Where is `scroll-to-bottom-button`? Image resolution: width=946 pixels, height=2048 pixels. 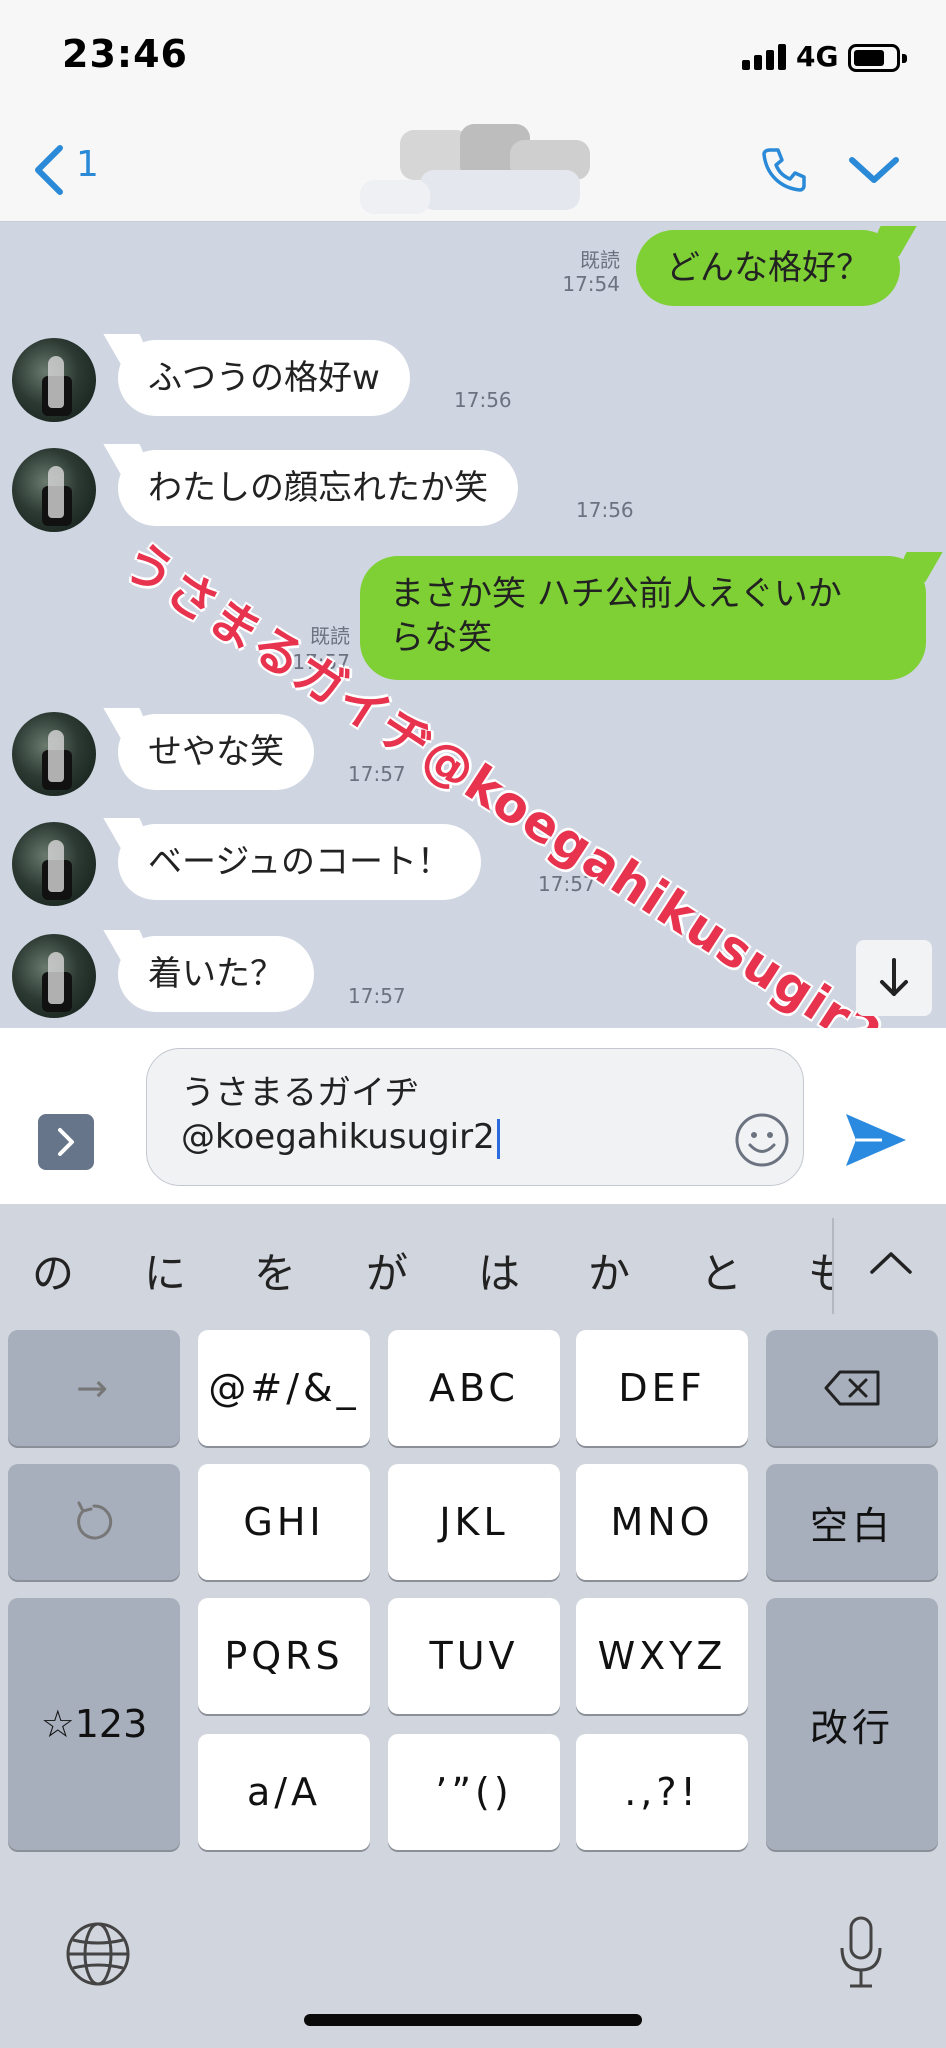 scroll-to-bottom-button is located at coordinates (894, 978).